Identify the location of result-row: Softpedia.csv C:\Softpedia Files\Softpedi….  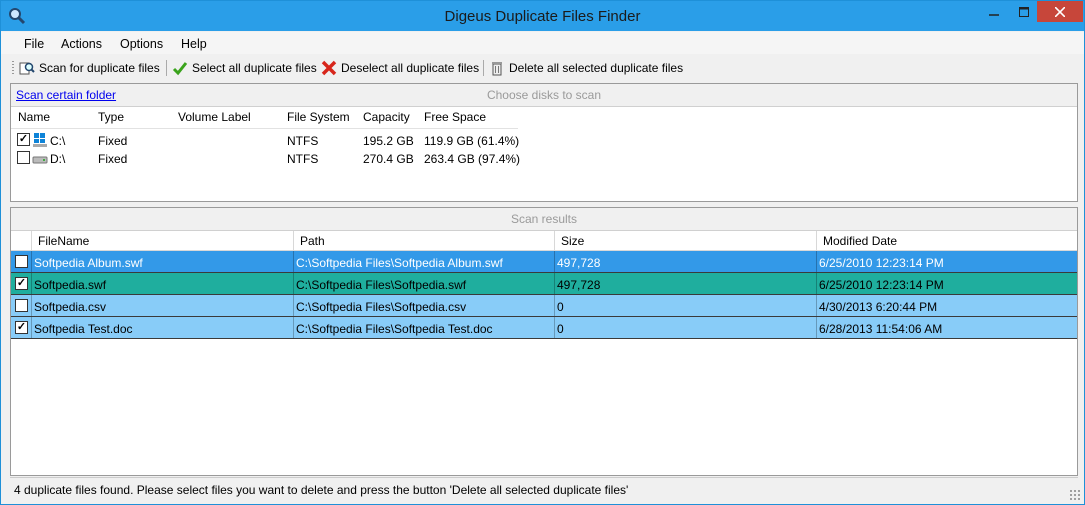
(544, 306).